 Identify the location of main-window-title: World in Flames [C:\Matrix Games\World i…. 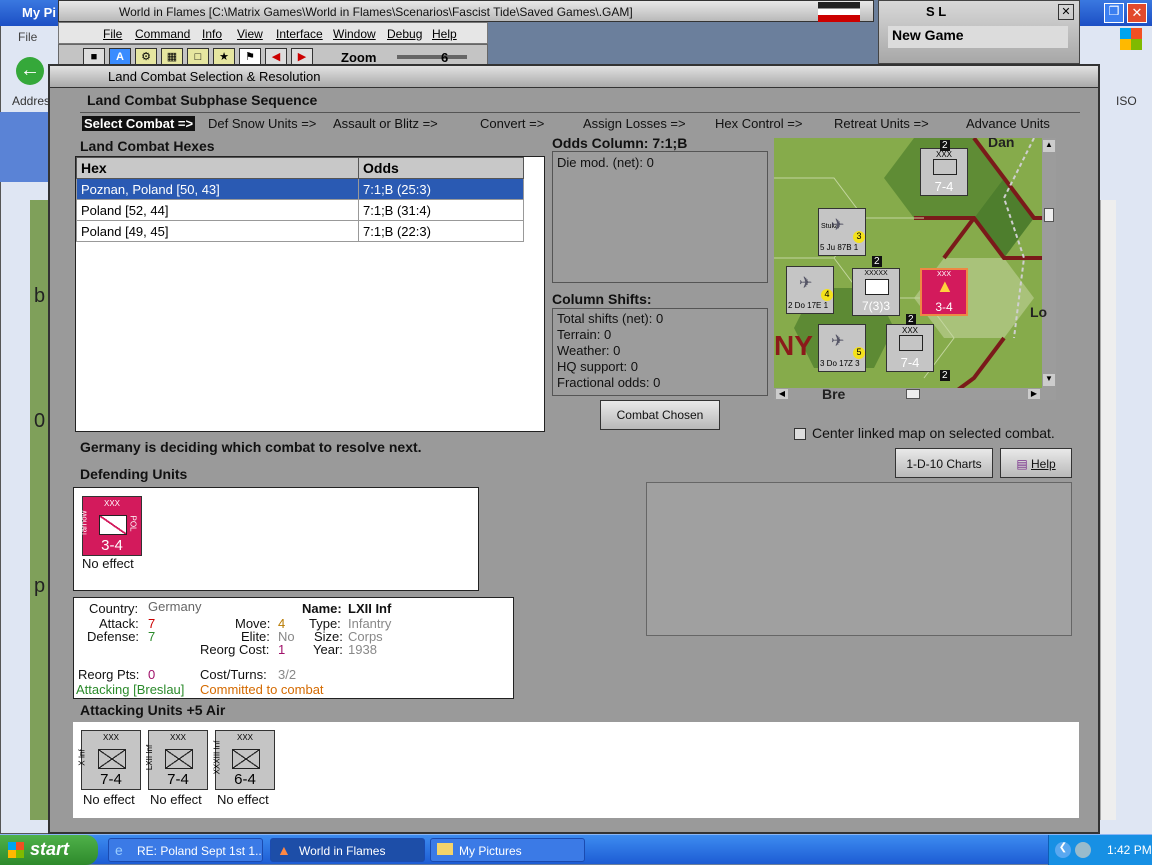
(376, 12).